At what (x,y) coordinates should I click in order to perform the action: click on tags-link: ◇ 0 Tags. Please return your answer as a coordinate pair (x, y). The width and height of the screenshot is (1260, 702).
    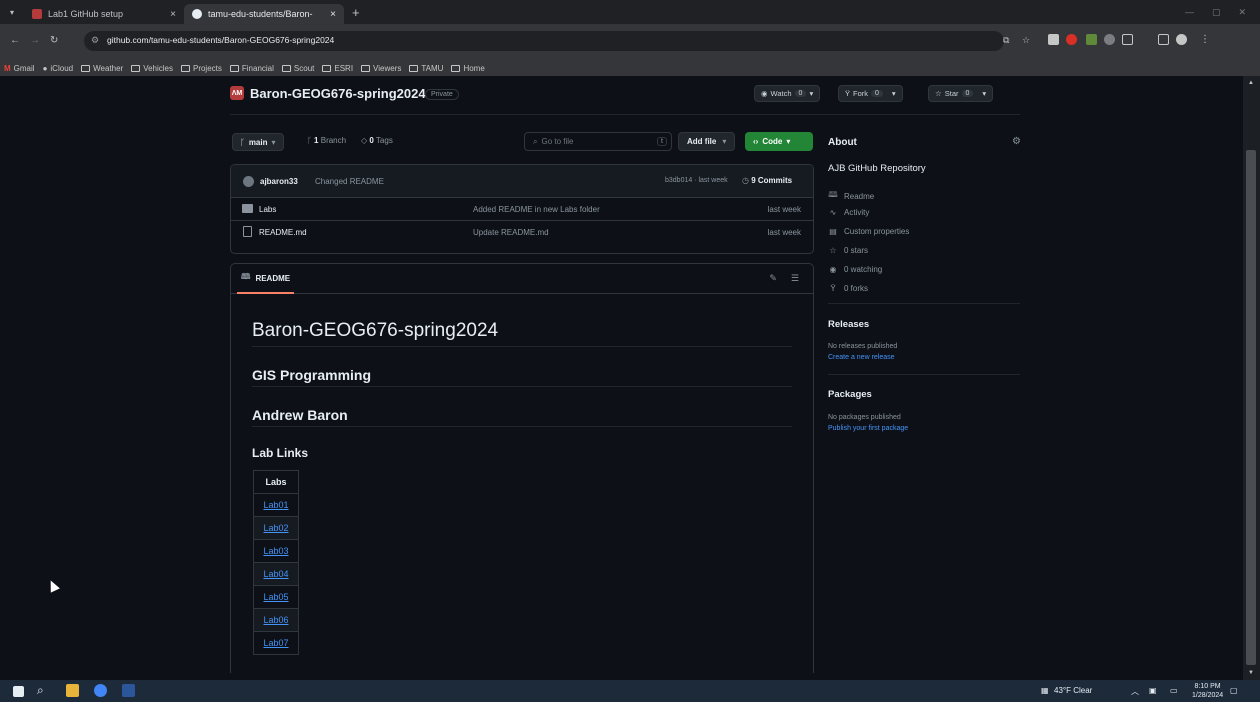
    Looking at the image, I should click on (377, 140).